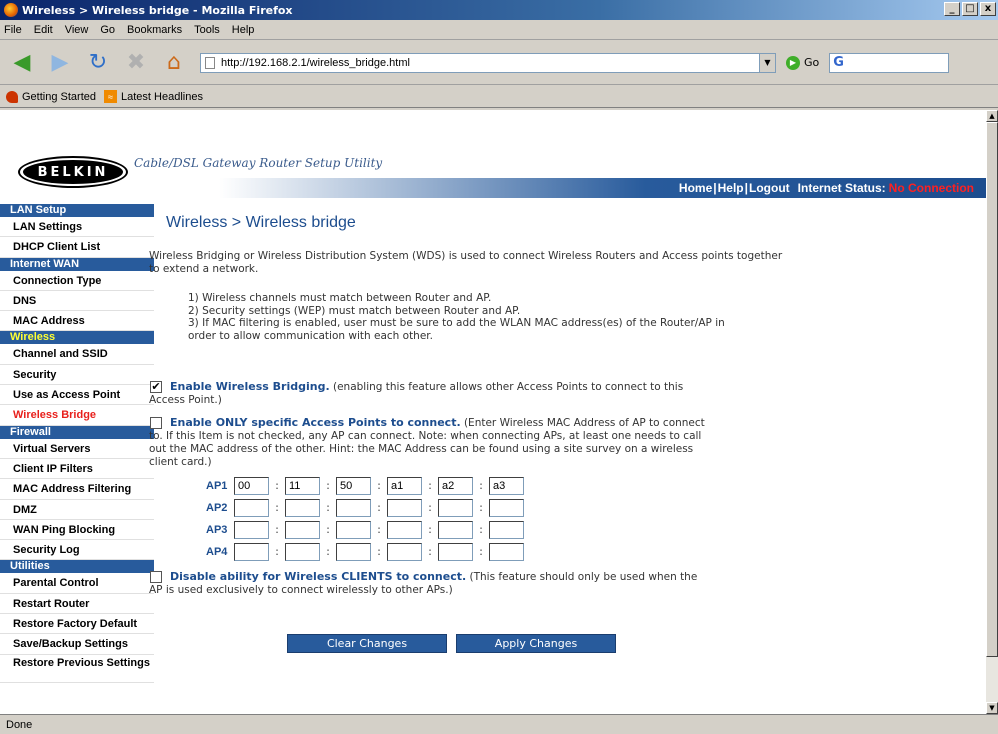 The image size is (998, 734). I want to click on sidebar-item-connection-type: Connection Type, so click(77, 281).